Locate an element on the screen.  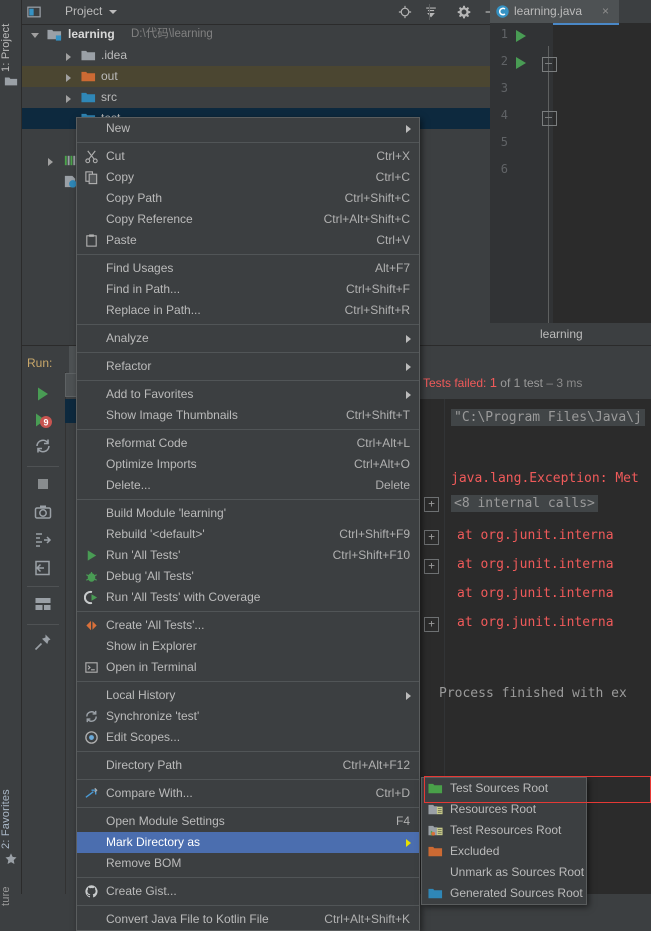
menu-item-copy-path: Copy Path Ctrl+Shift+C is located at coordinates (248, 198).